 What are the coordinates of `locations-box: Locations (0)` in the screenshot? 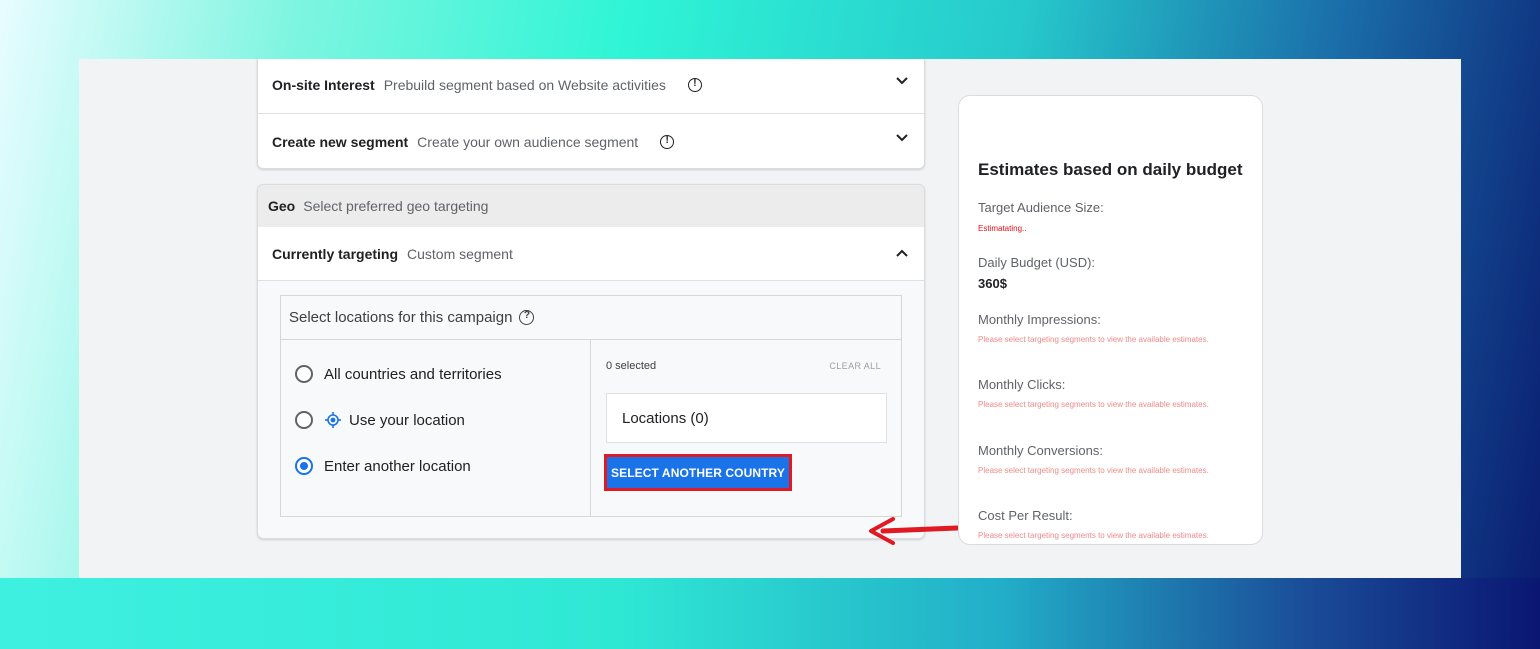 It's located at (746, 418).